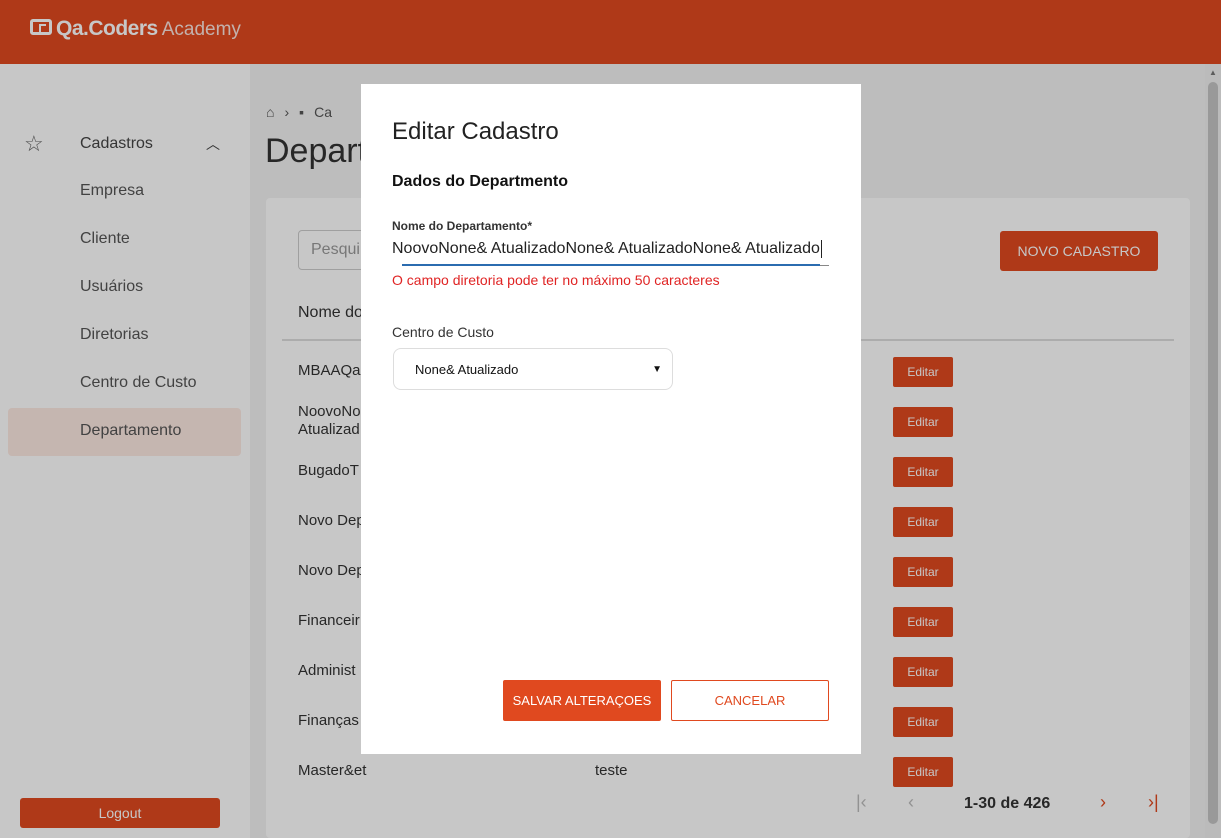 The image size is (1221, 838). I want to click on cancel-button: CANCELAR, so click(750, 700).